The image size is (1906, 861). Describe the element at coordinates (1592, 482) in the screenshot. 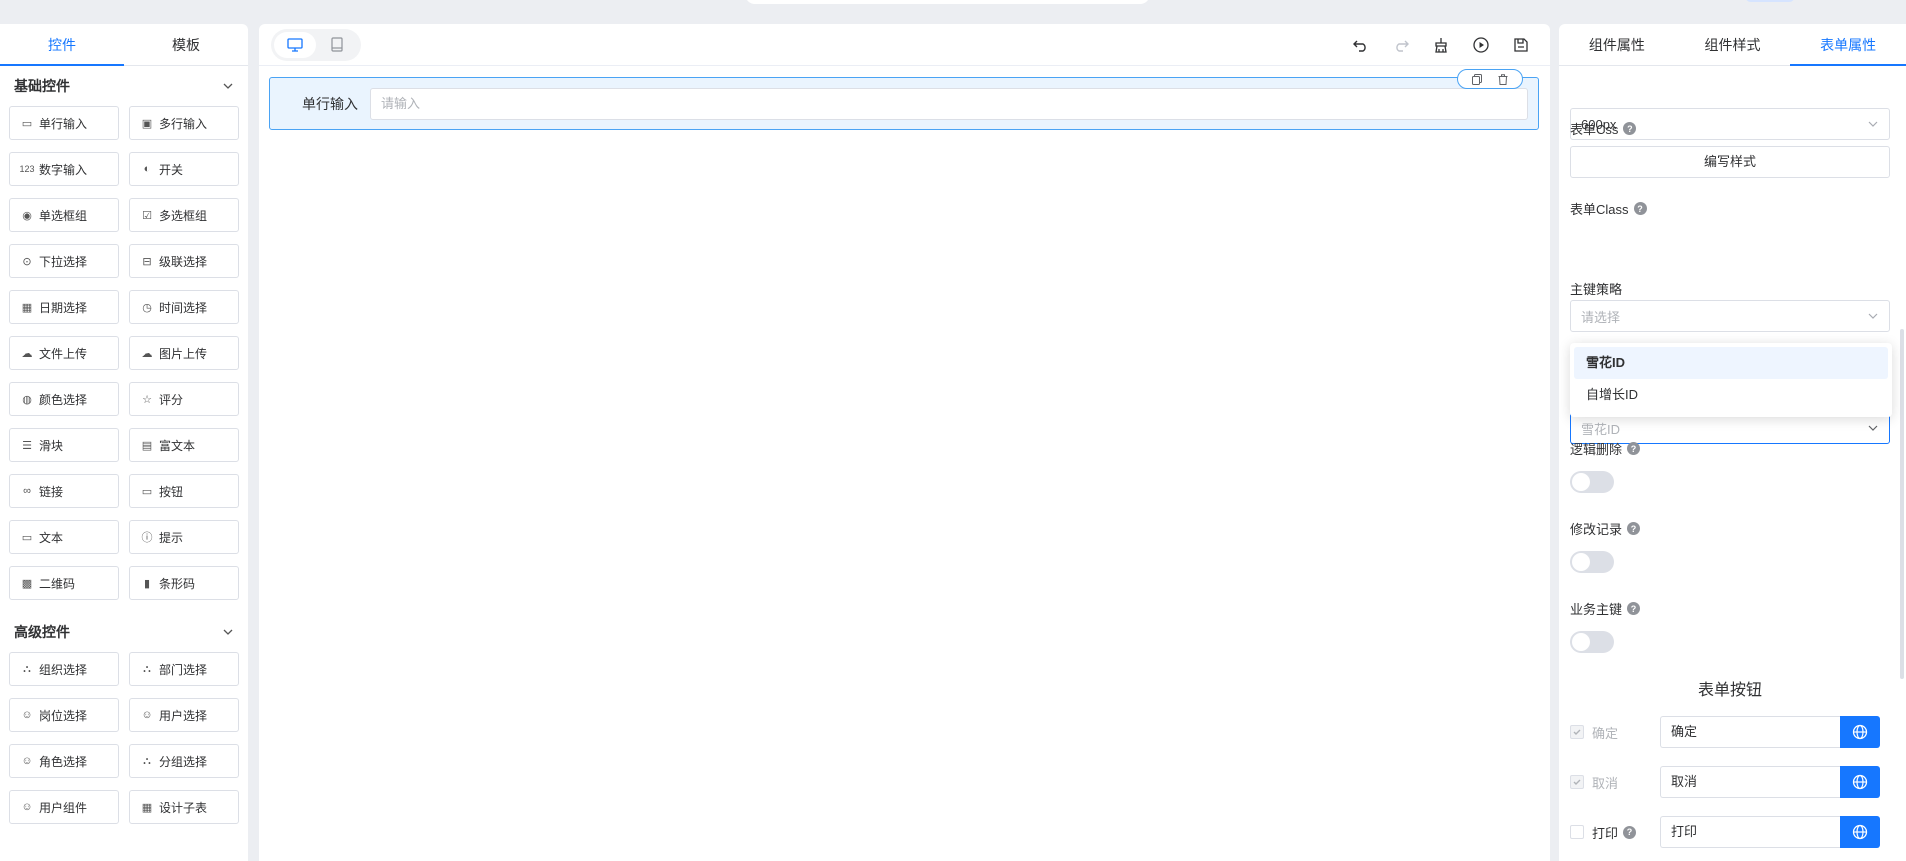

I see `logic-delete-toggle` at that location.